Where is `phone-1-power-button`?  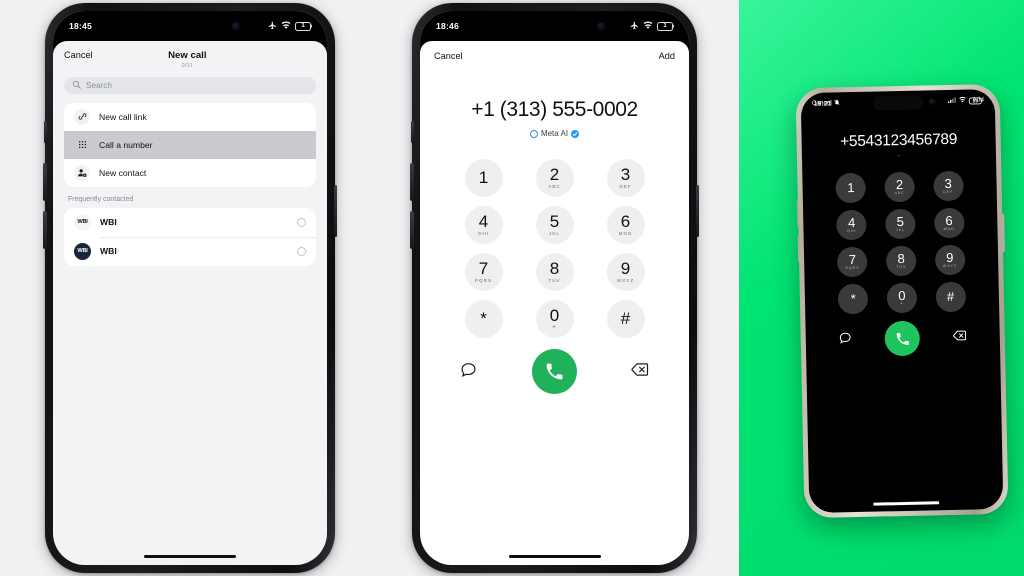 phone-1-power-button is located at coordinates (335, 211).